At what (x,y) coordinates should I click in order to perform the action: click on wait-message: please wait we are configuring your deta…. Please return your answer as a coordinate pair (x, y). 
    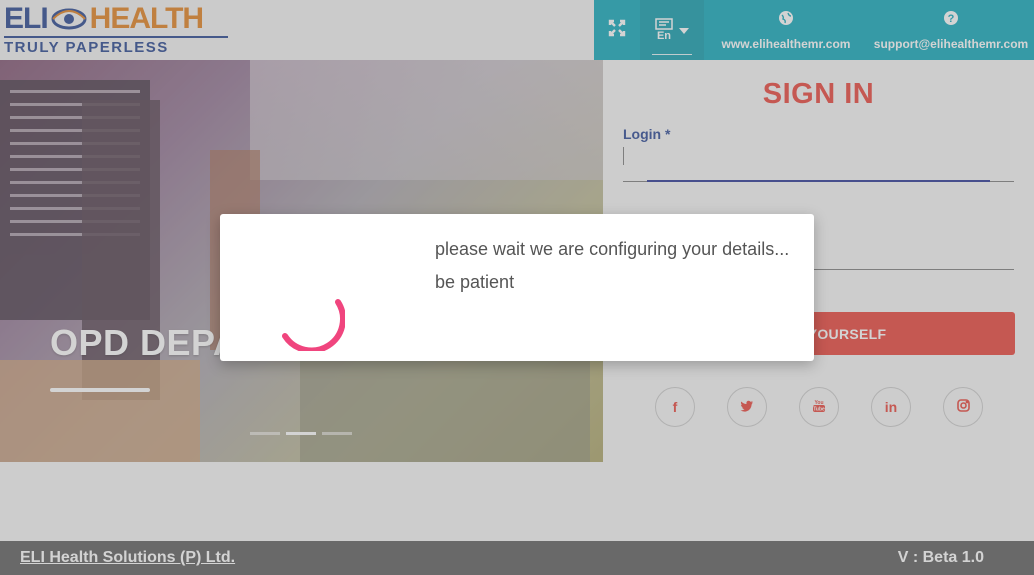
    Looking at the image, I should click on (612, 249).